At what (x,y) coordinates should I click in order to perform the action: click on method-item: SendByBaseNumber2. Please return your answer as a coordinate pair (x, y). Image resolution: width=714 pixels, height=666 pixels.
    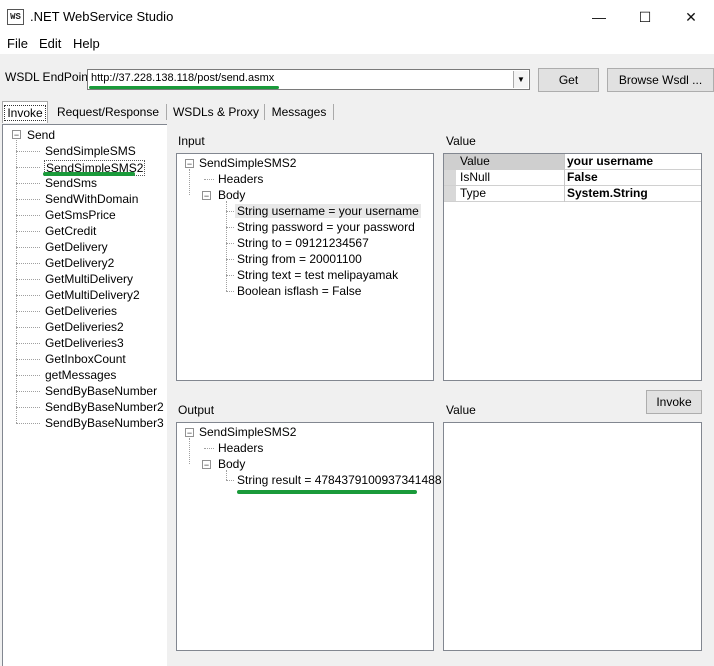
    Looking at the image, I should click on (104, 407).